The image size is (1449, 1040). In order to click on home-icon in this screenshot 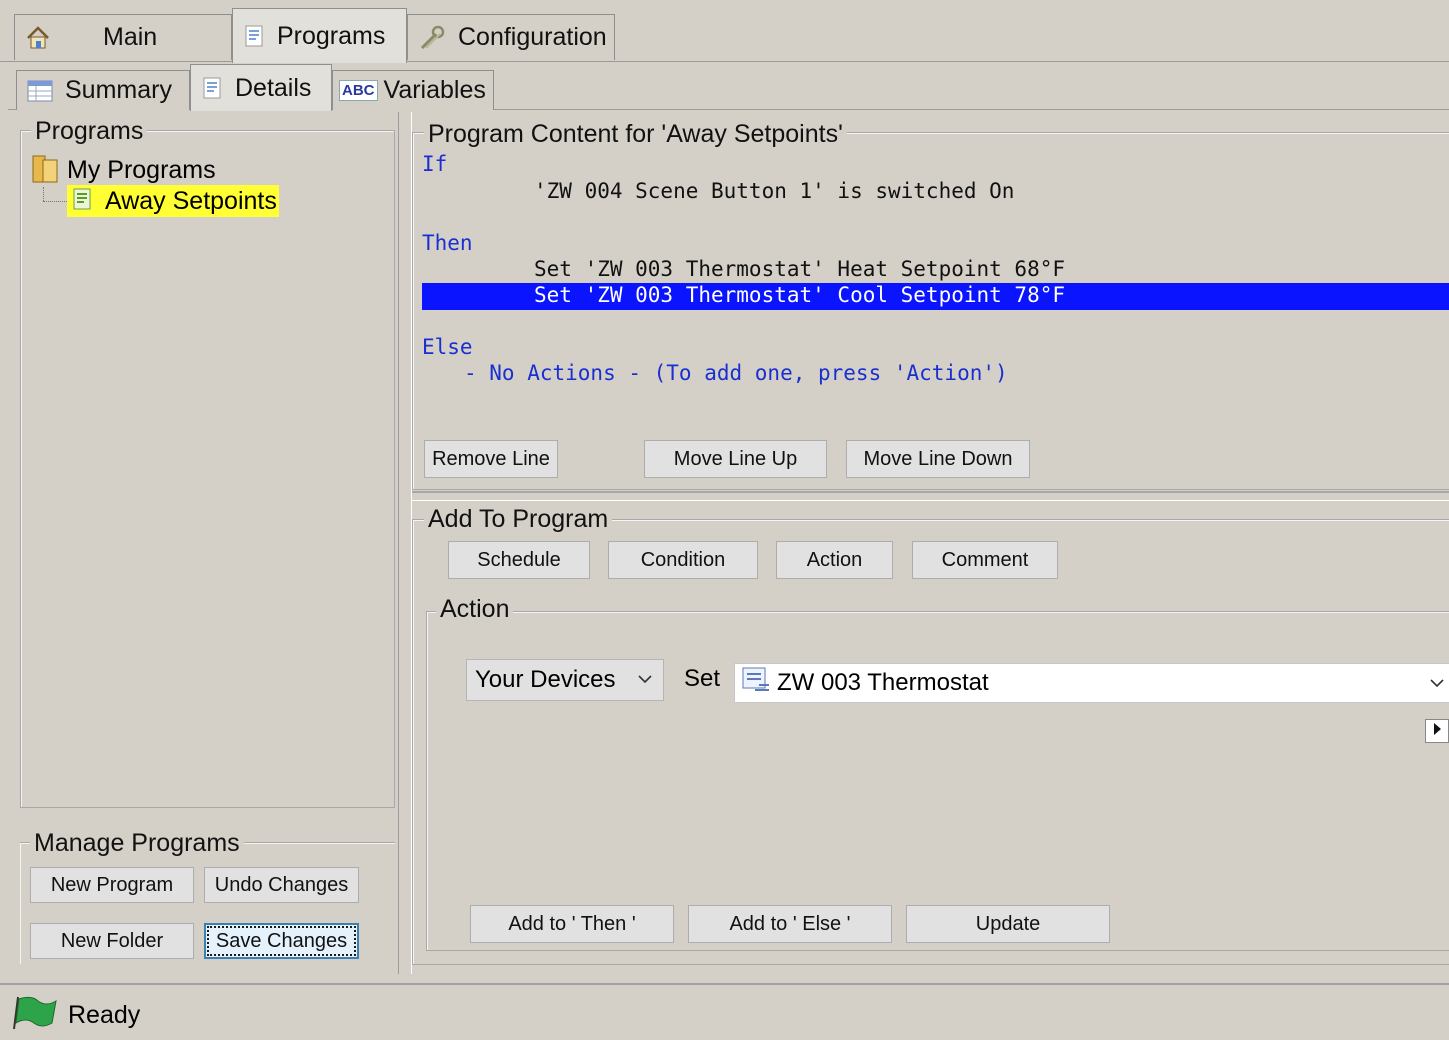, I will do `click(38, 38)`.